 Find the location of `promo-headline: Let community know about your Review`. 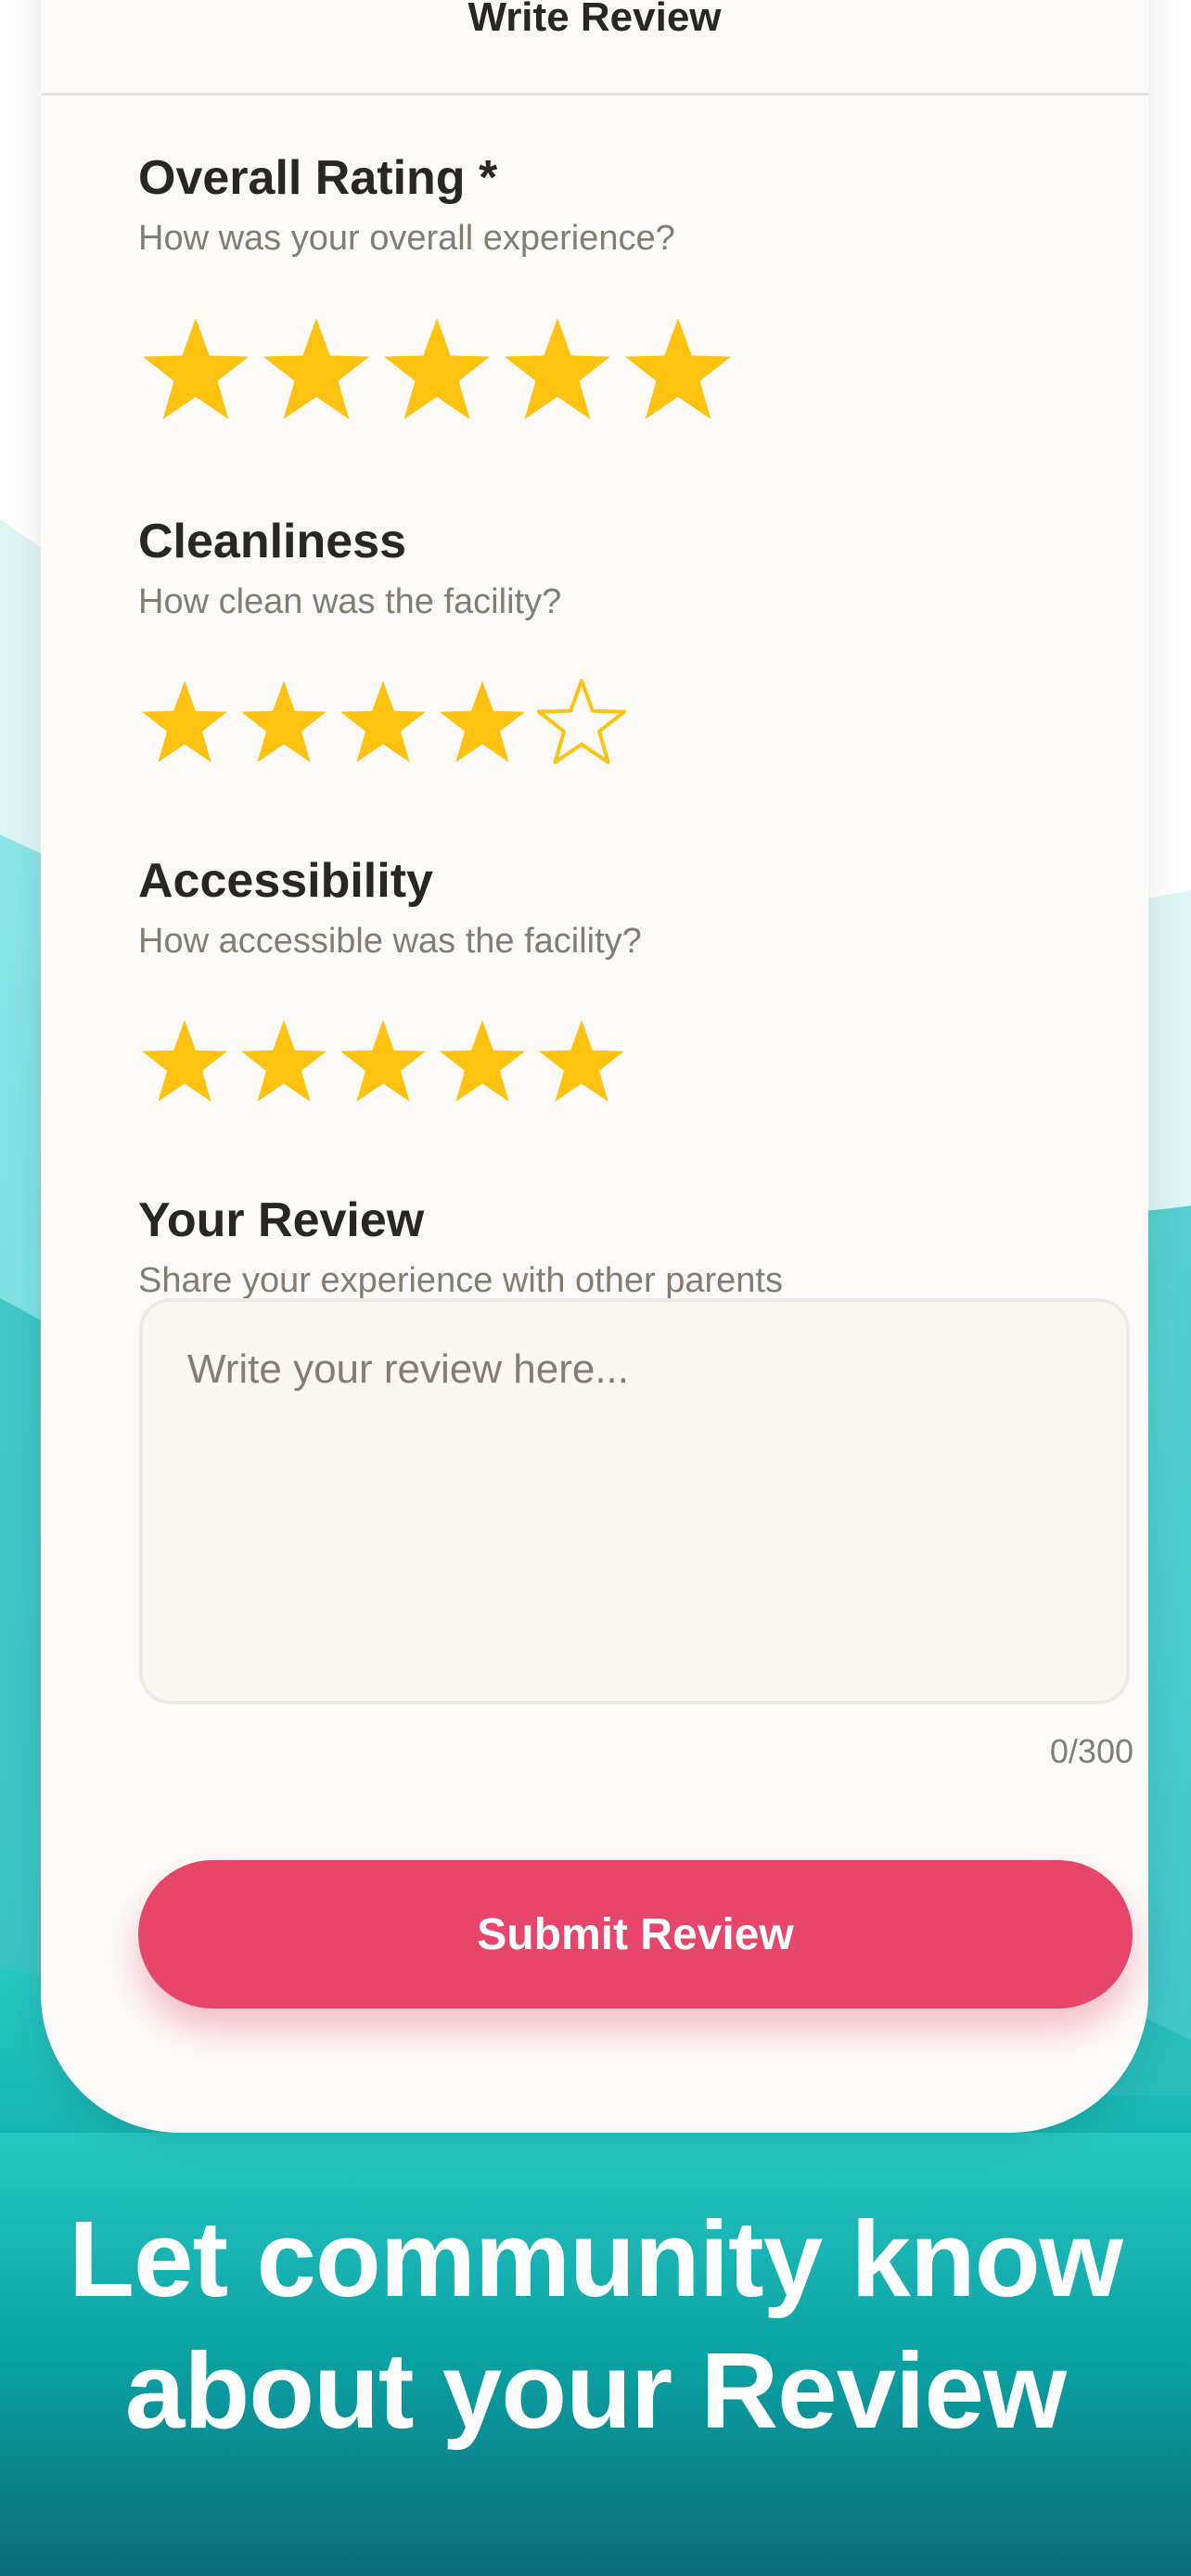

promo-headline: Let community know about your Review is located at coordinates (595, 2325).